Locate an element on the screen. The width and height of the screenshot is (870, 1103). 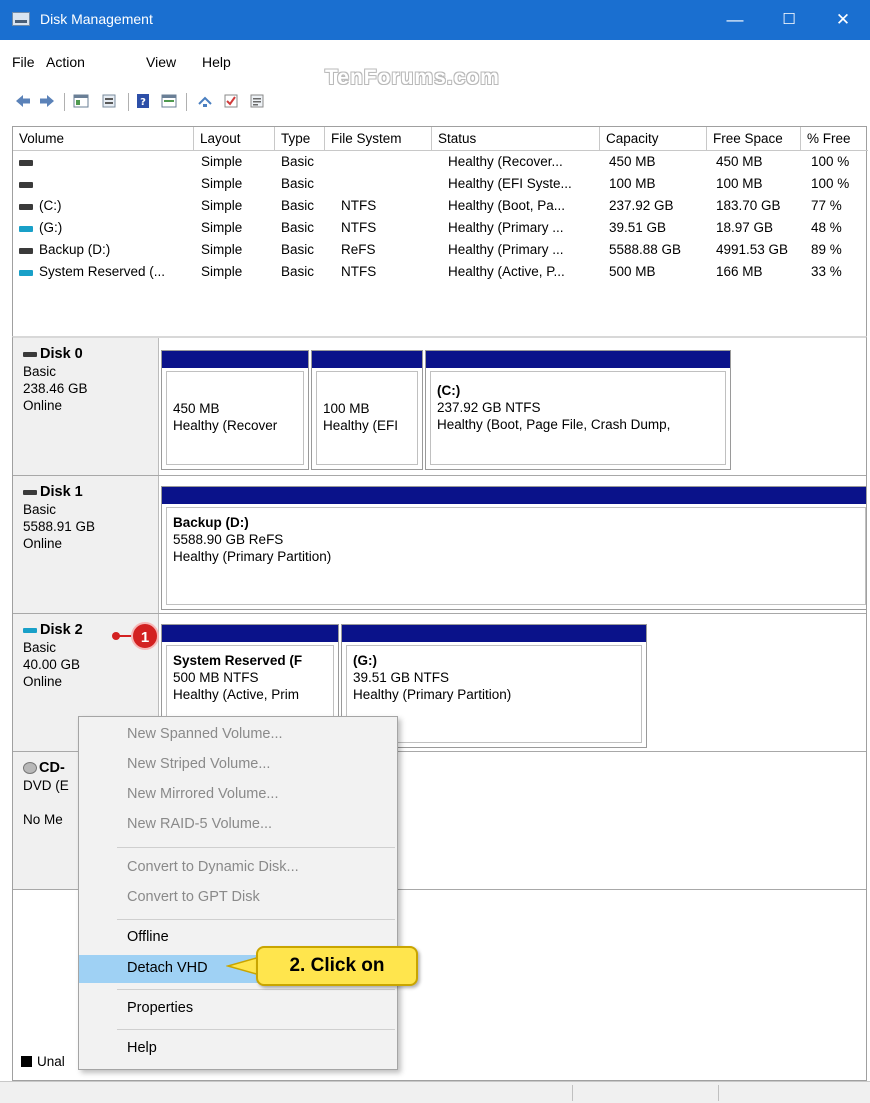
connect-icon is located at coordinates (205, 101).